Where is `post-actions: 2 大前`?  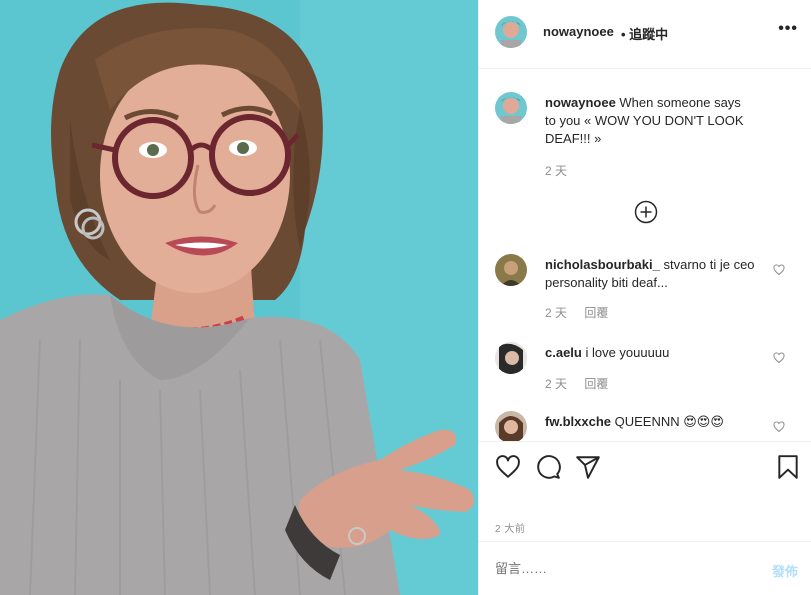
post-actions: 2 大前 is located at coordinates (645, 491).